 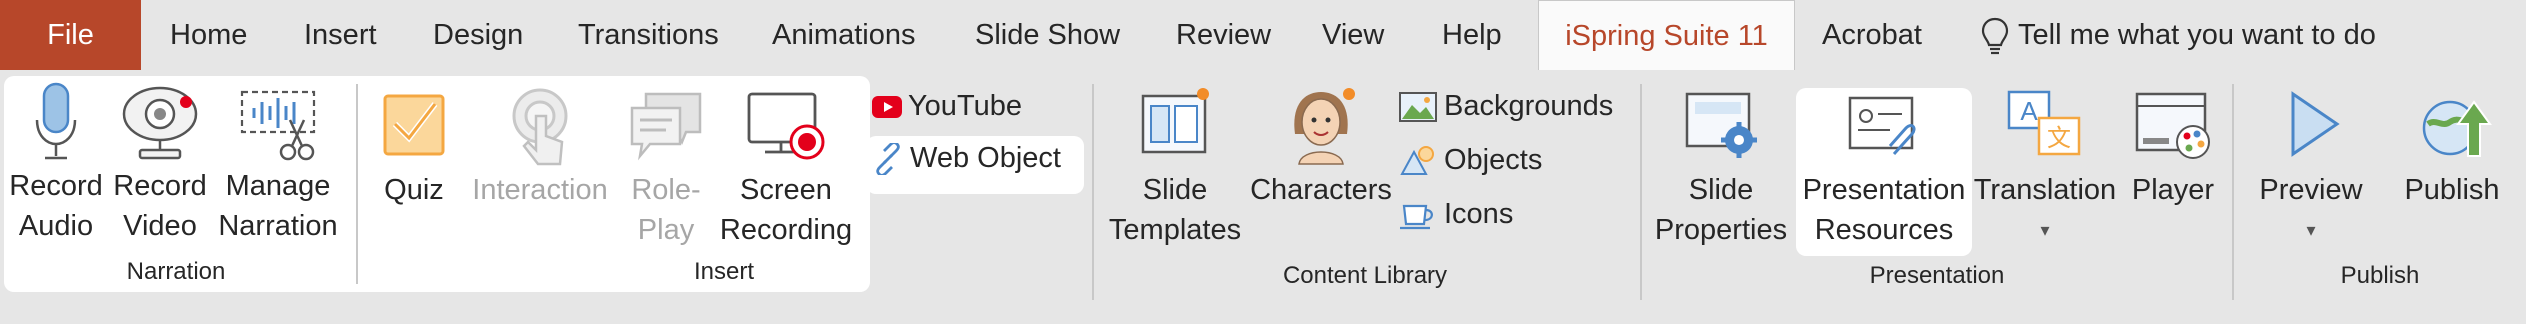 I want to click on manage-narration-label-2: Narration, so click(x=278, y=226).